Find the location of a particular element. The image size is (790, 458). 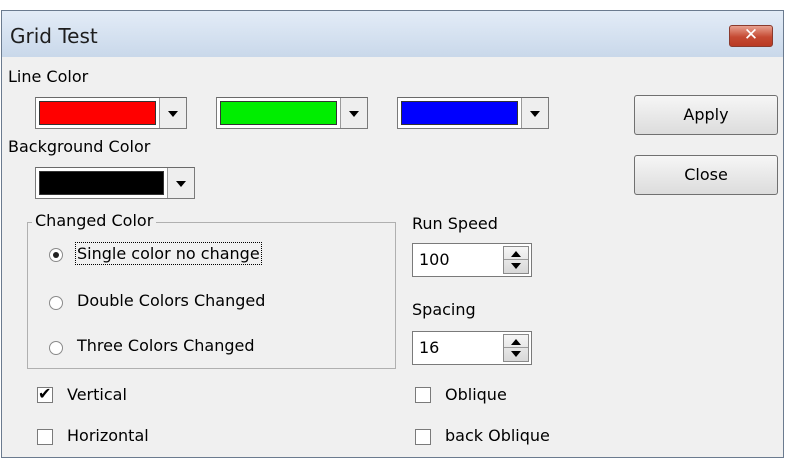

spacing-decrement is located at coordinates (516, 354).